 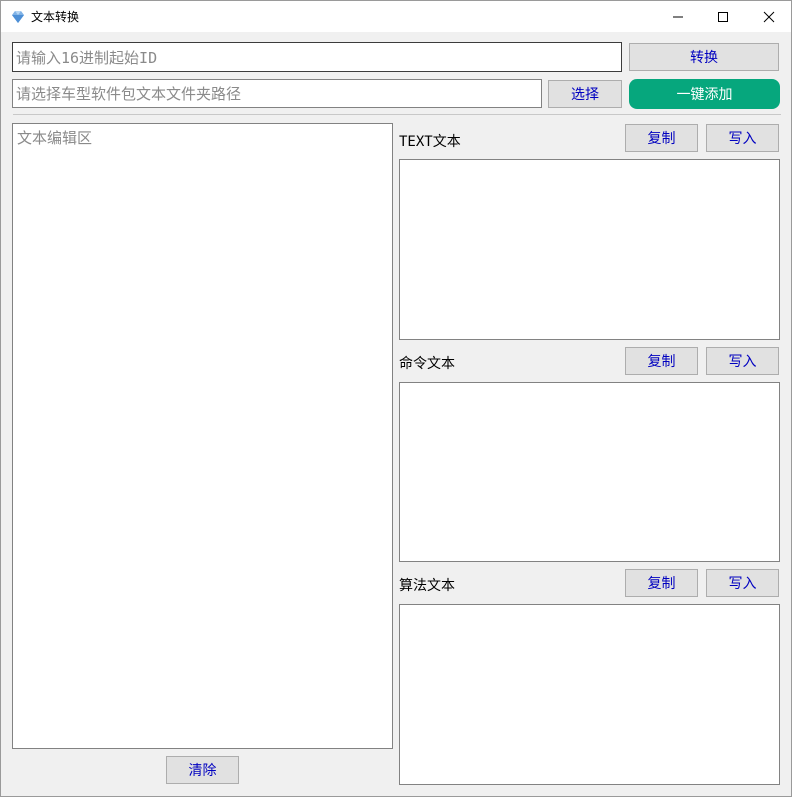 I want to click on command-write-button: 写入, so click(x=742, y=361).